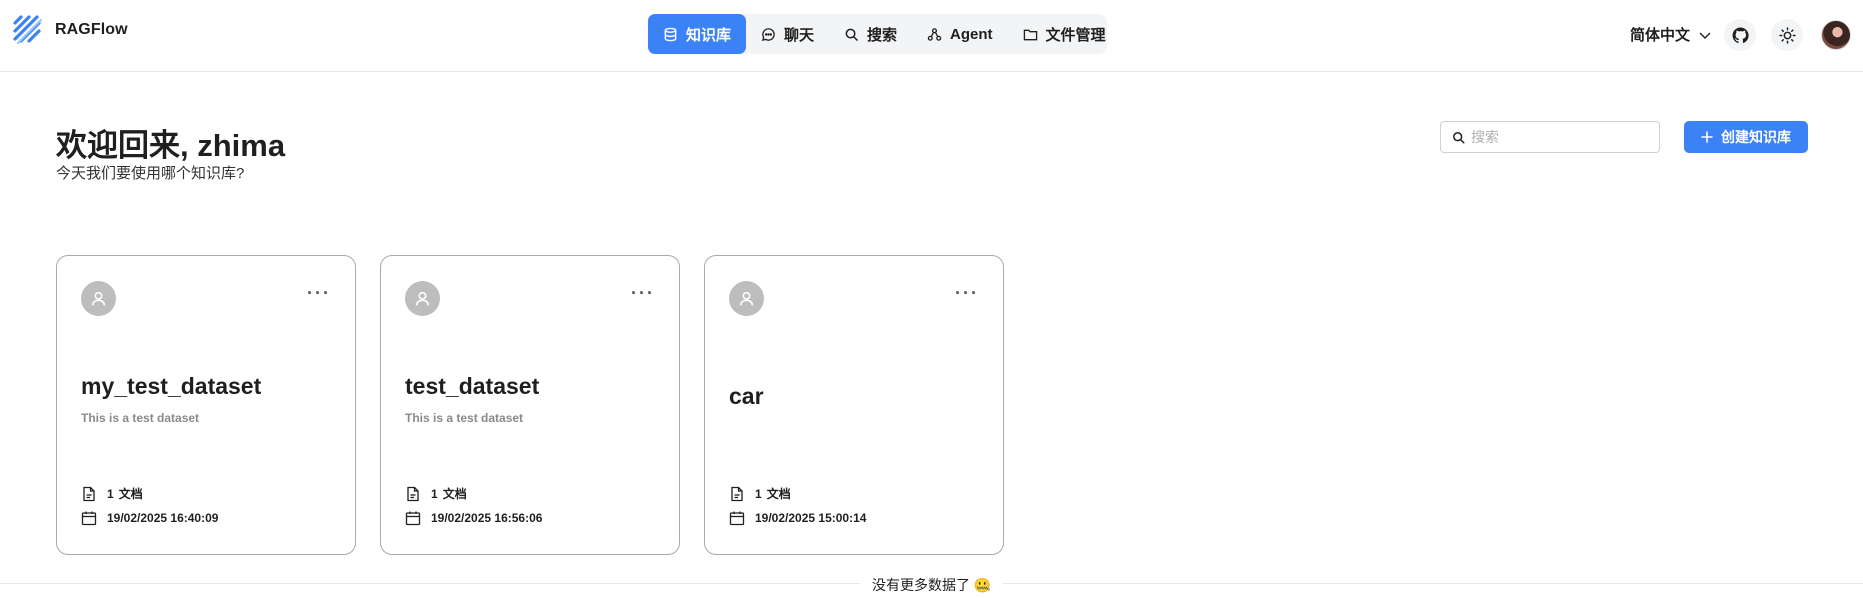 Image resolution: width=1863 pixels, height=598 pixels. I want to click on main-nav: 知识库 聊天 搜索 Agent 文件管理, so click(877, 34).